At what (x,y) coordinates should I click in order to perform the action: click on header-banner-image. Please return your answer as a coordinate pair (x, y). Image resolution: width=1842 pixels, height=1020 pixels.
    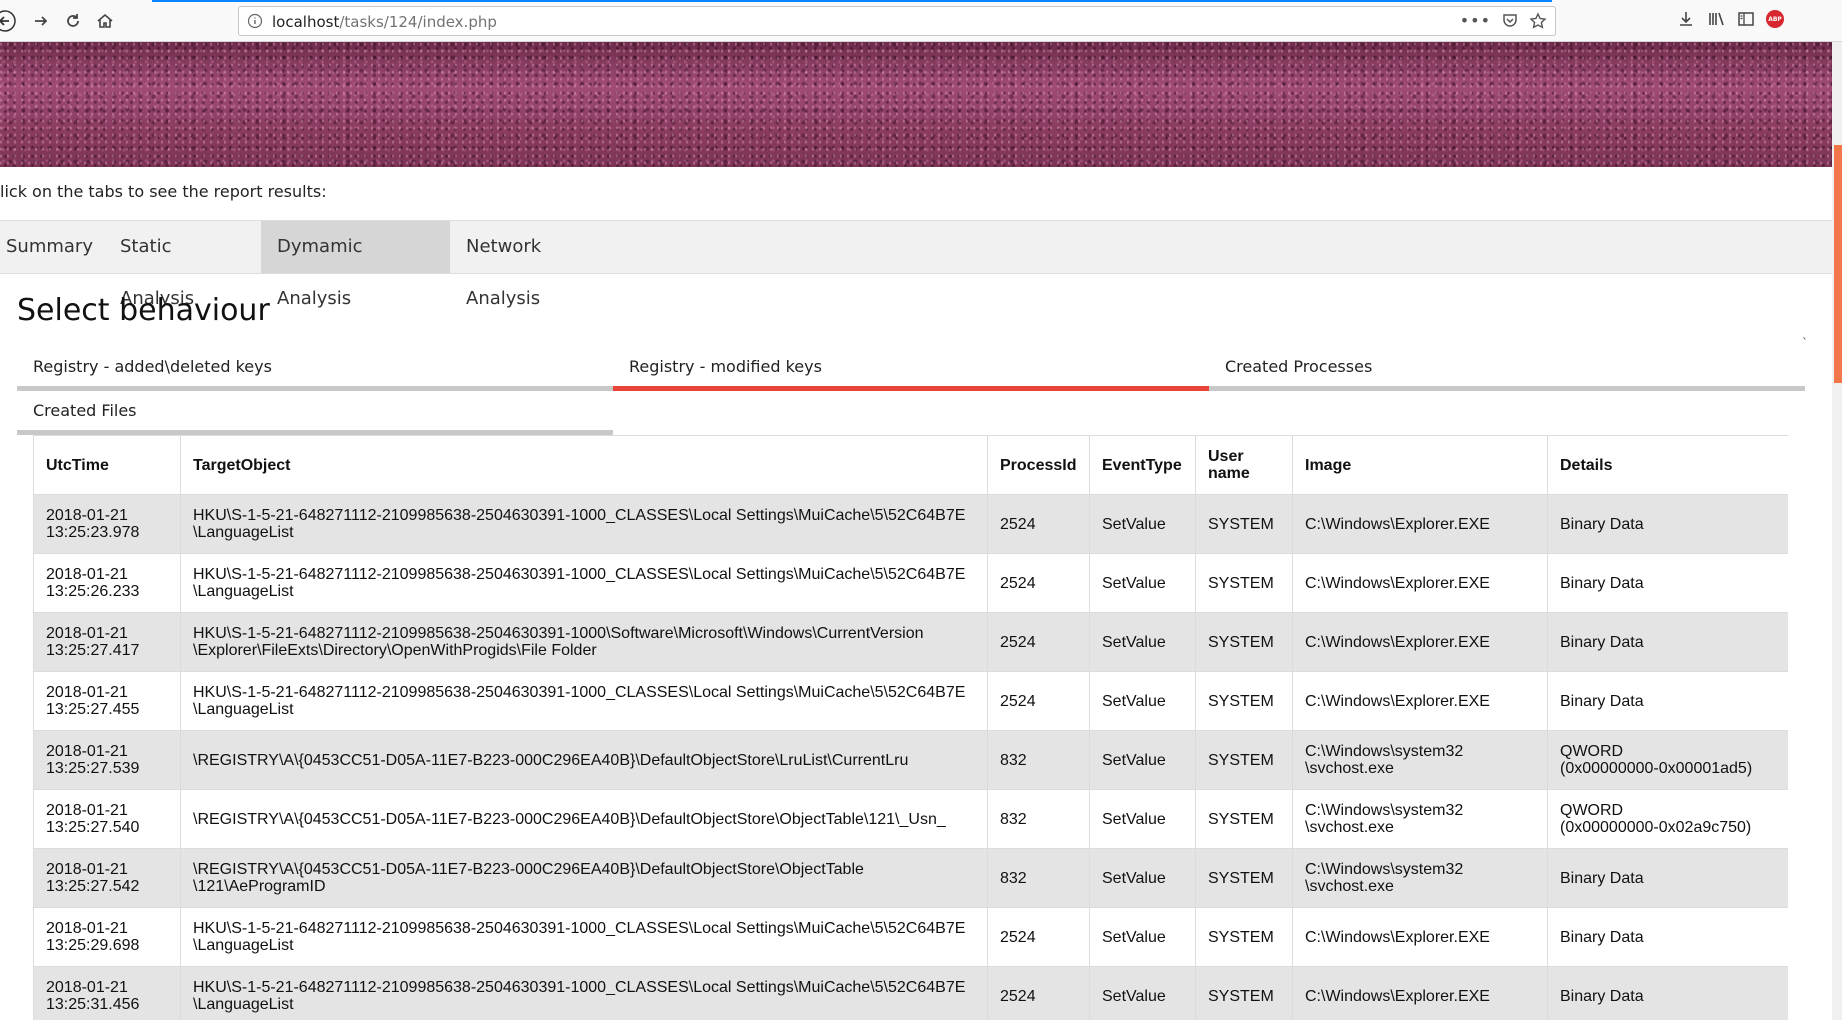
    Looking at the image, I should click on (916, 104).